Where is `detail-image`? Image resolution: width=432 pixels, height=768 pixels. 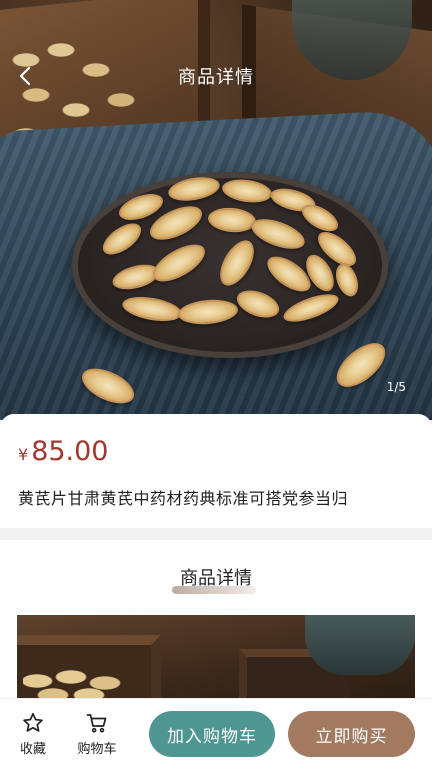 detail-image is located at coordinates (216, 660).